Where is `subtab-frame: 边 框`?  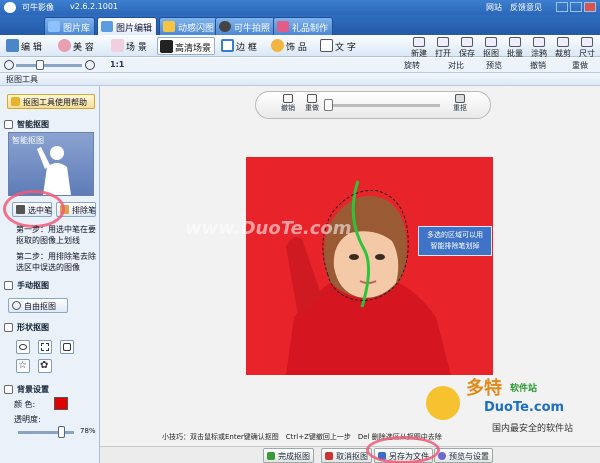 subtab-frame: 边 框 is located at coordinates (239, 46).